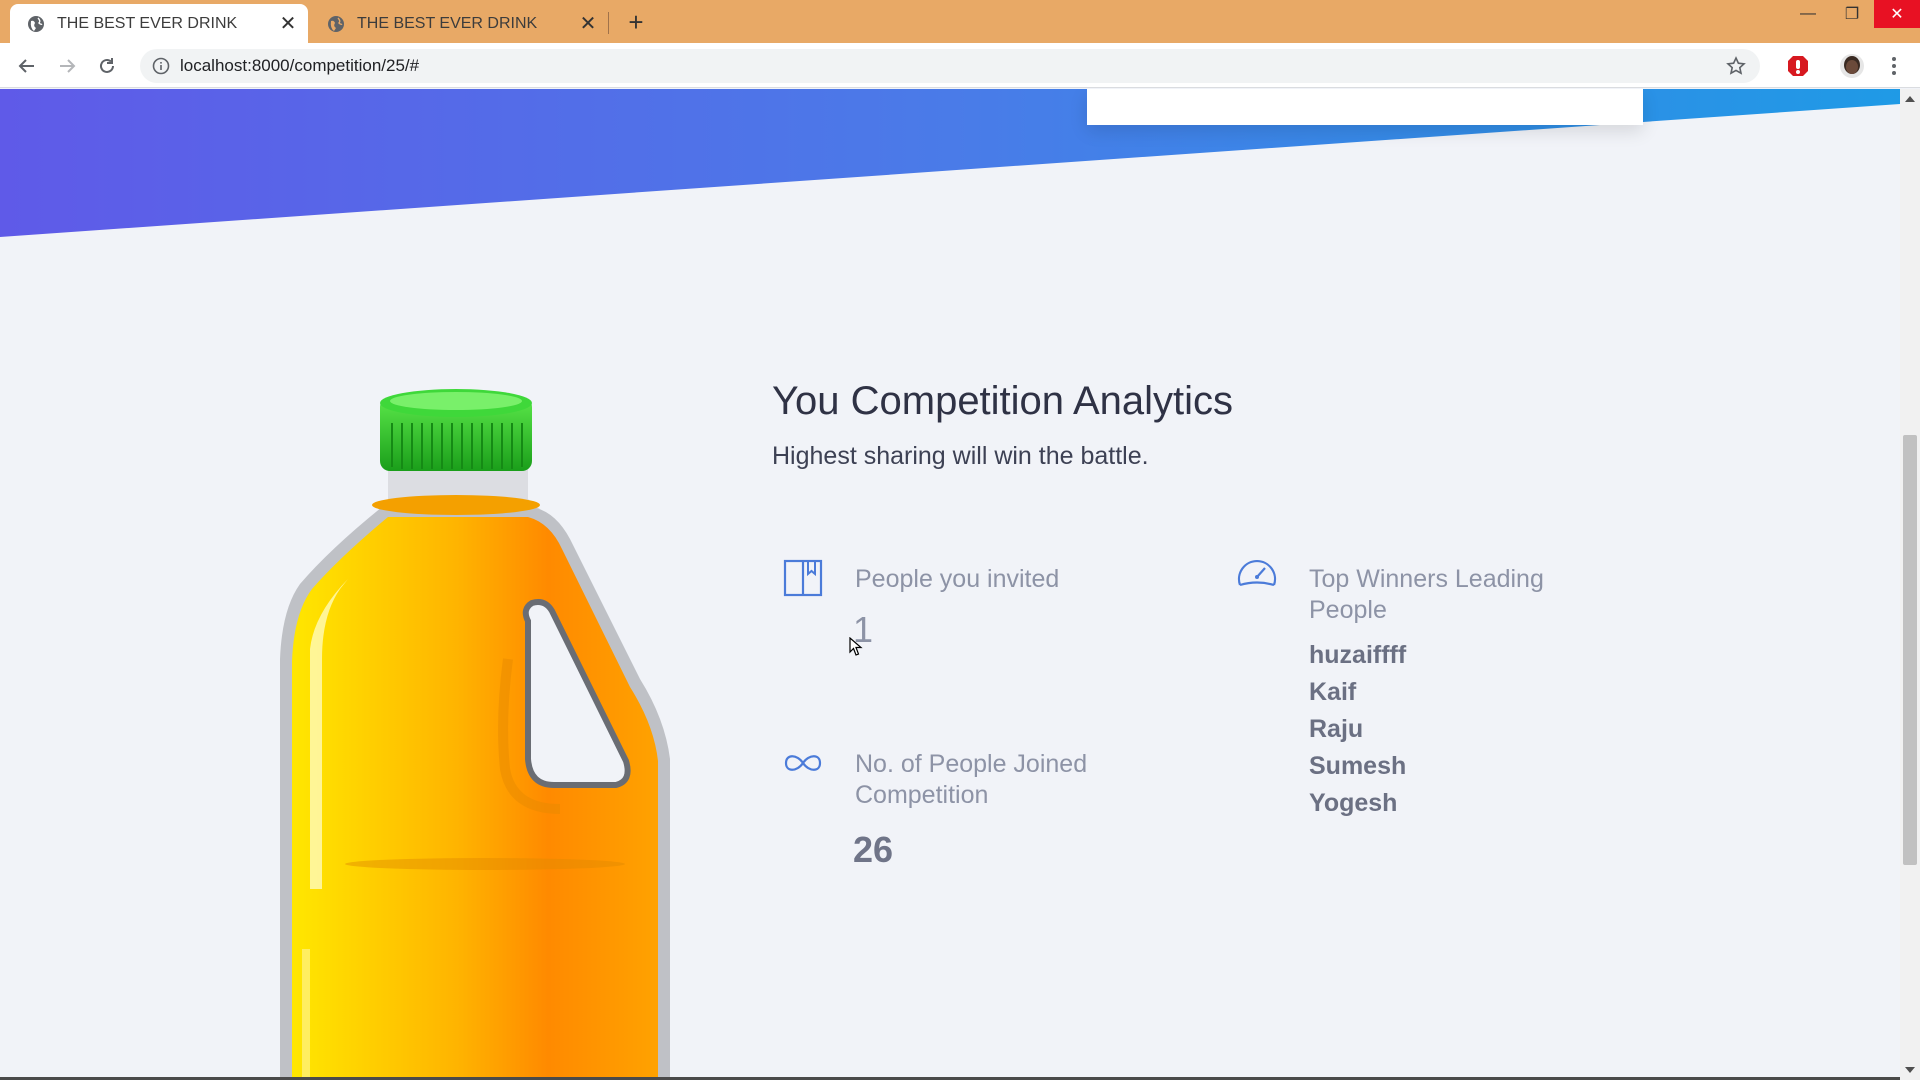  What do you see at coordinates (971, 764) in the screenshot?
I see `joined-label-line1: No. of People Joined` at bounding box center [971, 764].